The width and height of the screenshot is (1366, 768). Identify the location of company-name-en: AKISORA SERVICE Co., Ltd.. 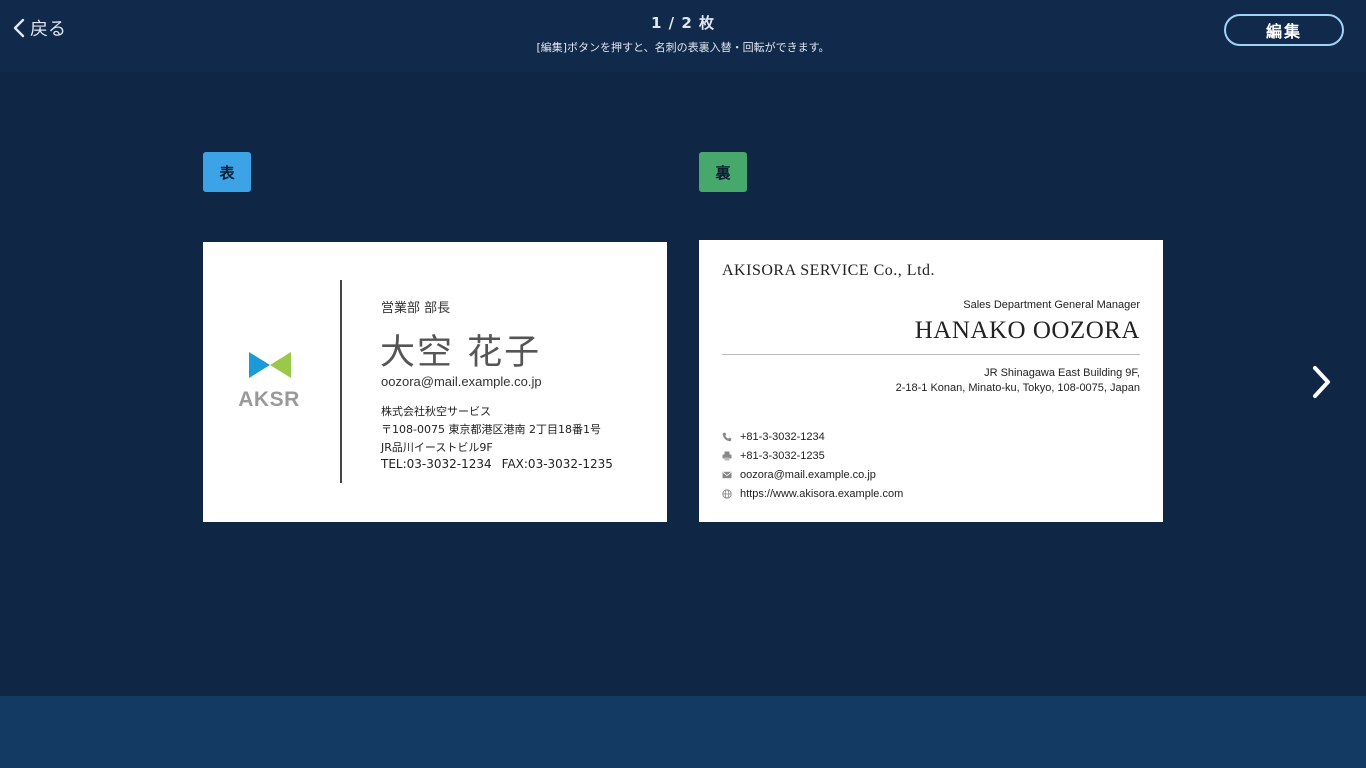
(829, 270).